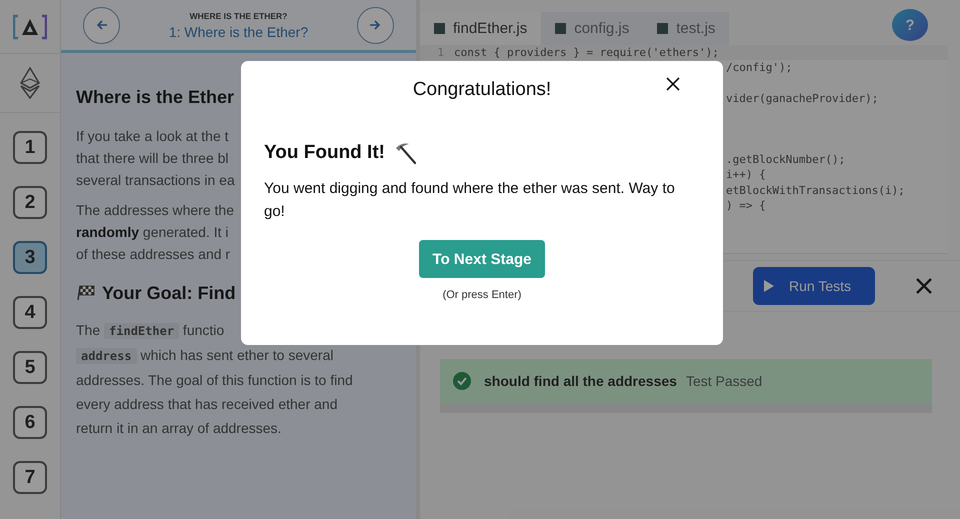 This screenshot has width=960, height=519. Describe the element at coordinates (30, 367) in the screenshot. I see `stage-button: 5` at that location.